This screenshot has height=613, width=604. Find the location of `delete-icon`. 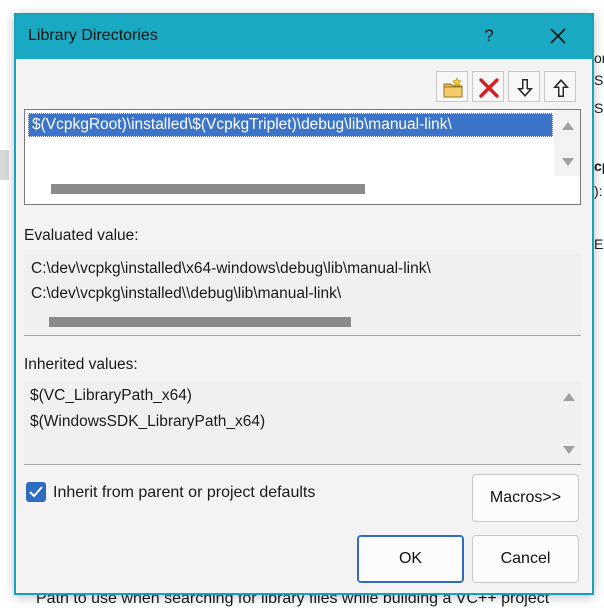

delete-icon is located at coordinates (489, 88).